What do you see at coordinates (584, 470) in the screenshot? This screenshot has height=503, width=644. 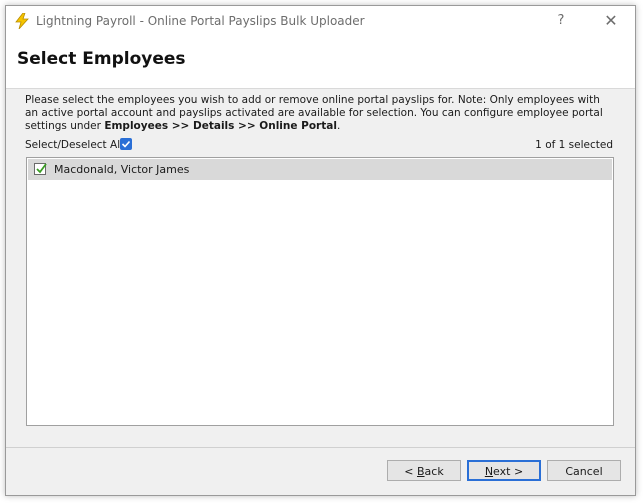 I see `cancel-button: Cancel` at bounding box center [584, 470].